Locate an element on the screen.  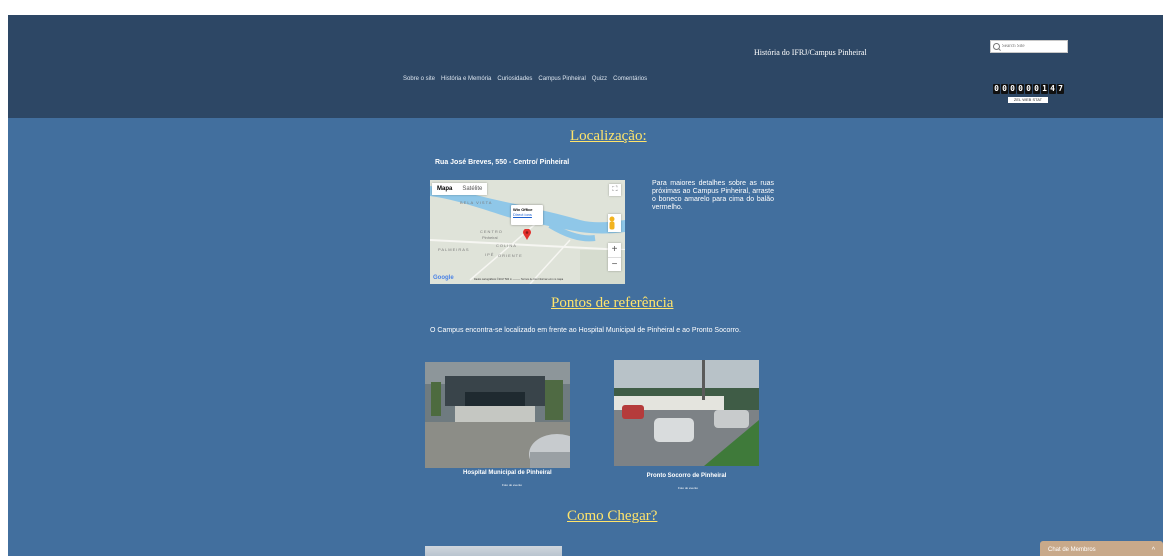
counter-digit: 4 is located at coordinates (1052, 89).